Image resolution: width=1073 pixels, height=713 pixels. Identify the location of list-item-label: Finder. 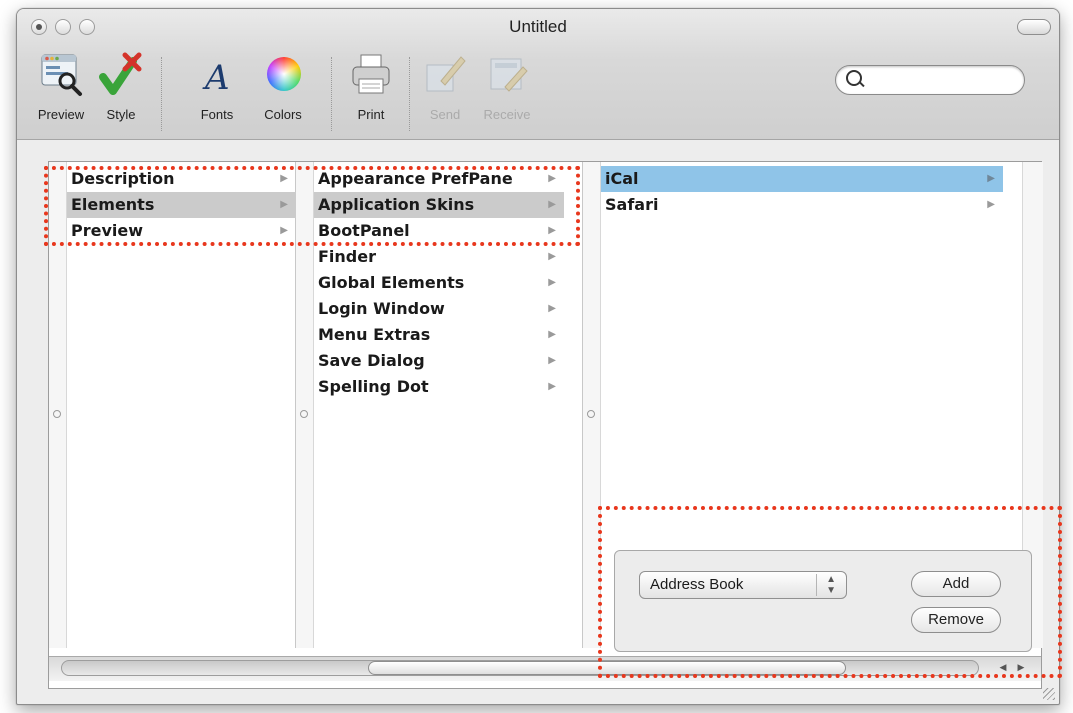
(347, 256).